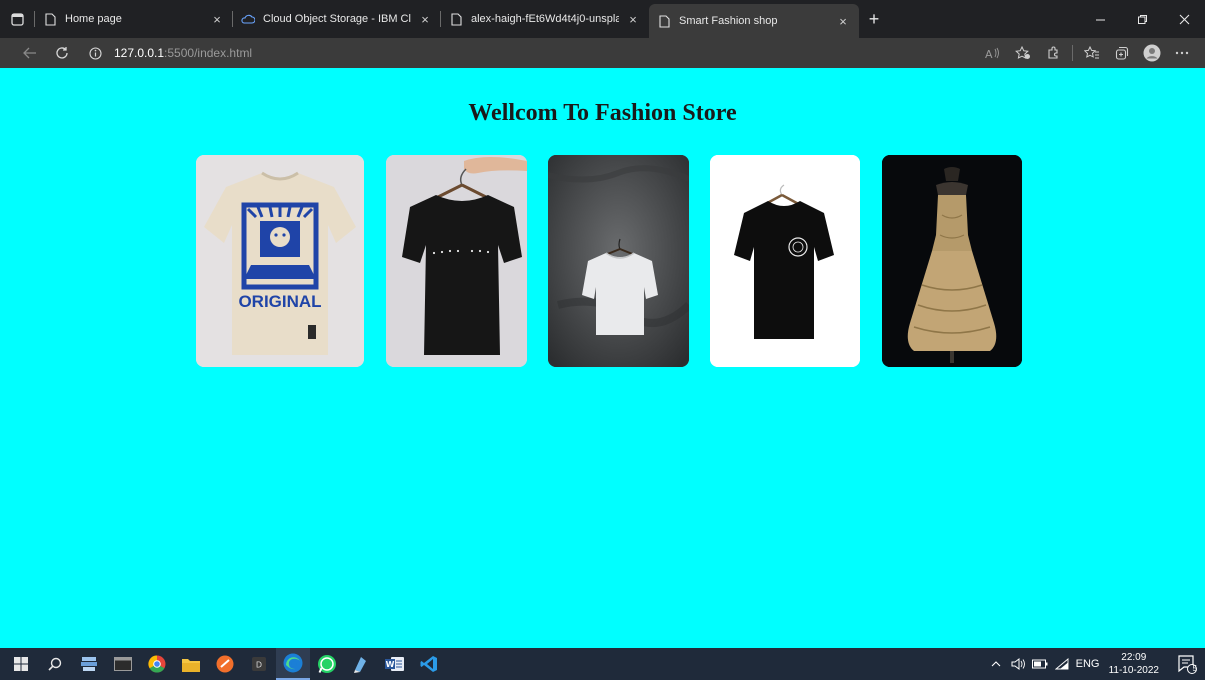 The width and height of the screenshot is (1205, 680). Describe the element at coordinates (1182, 53) in the screenshot. I see `more-icon` at that location.